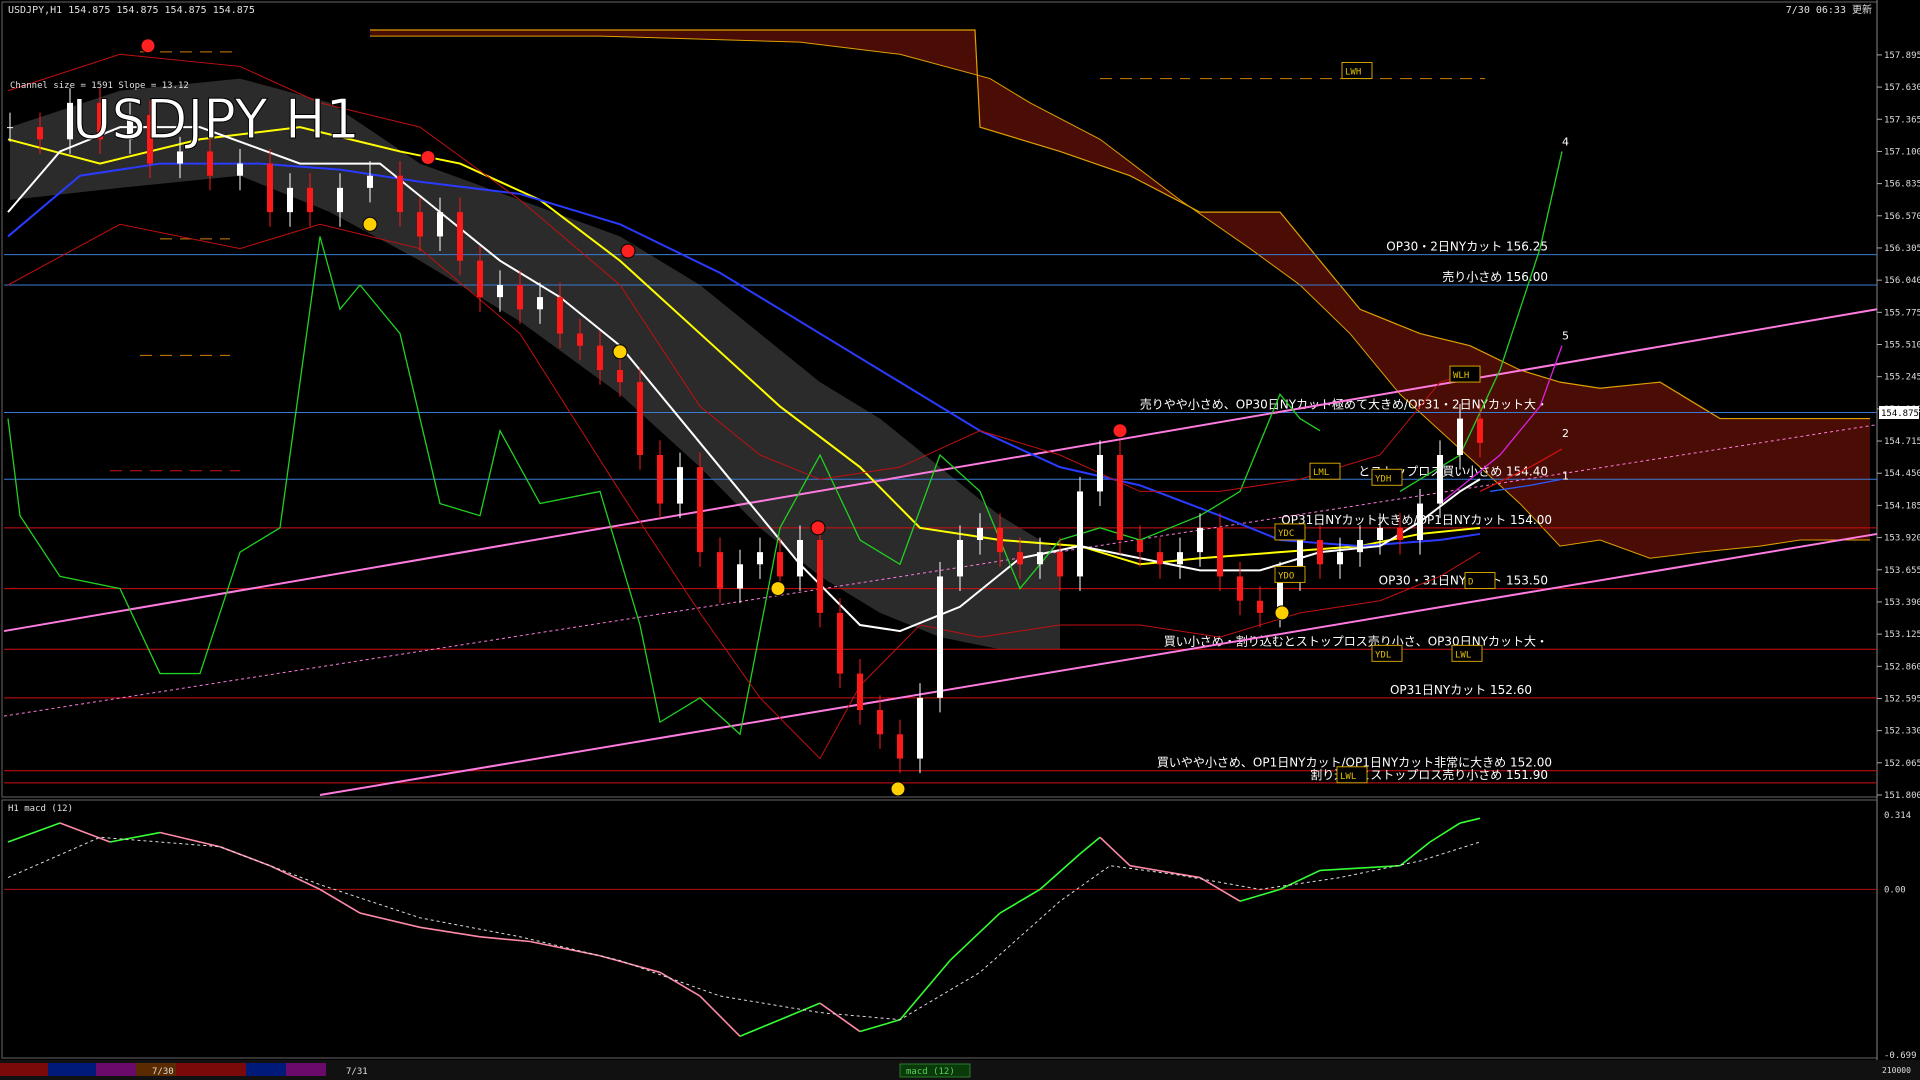 This screenshot has width=1920, height=1080. I want to click on level-box-label: LWL, so click(1348, 777).